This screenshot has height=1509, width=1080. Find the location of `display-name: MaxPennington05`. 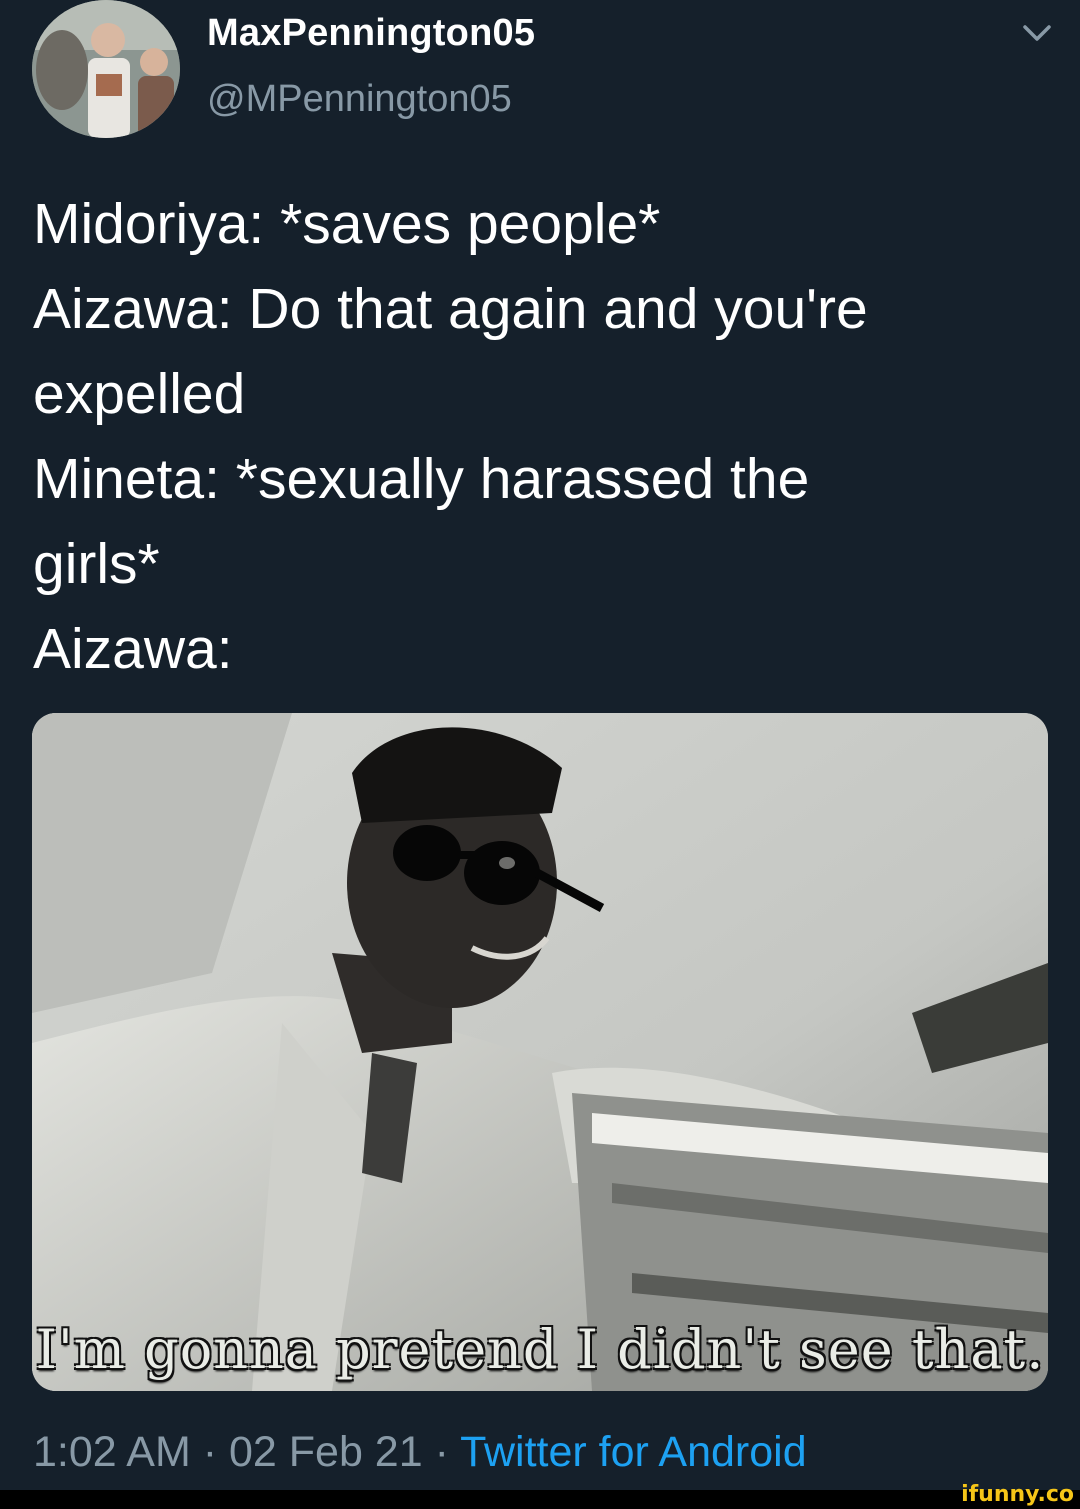

display-name: MaxPennington05 is located at coordinates (371, 33).